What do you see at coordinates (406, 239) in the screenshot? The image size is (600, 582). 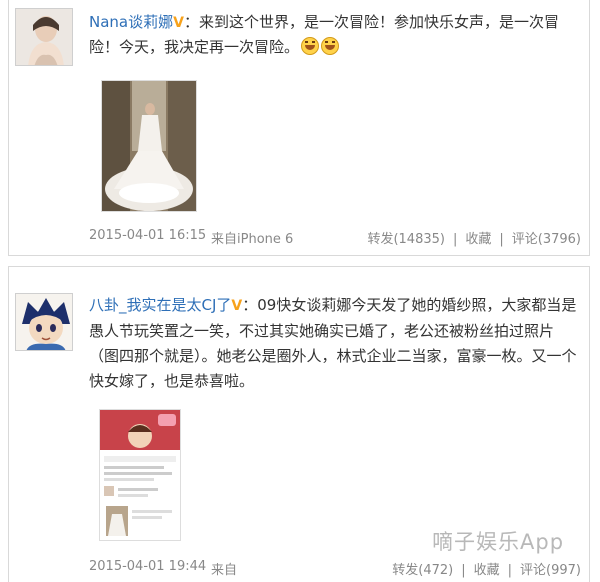 I see `repost-link: 转发(14835)` at bounding box center [406, 239].